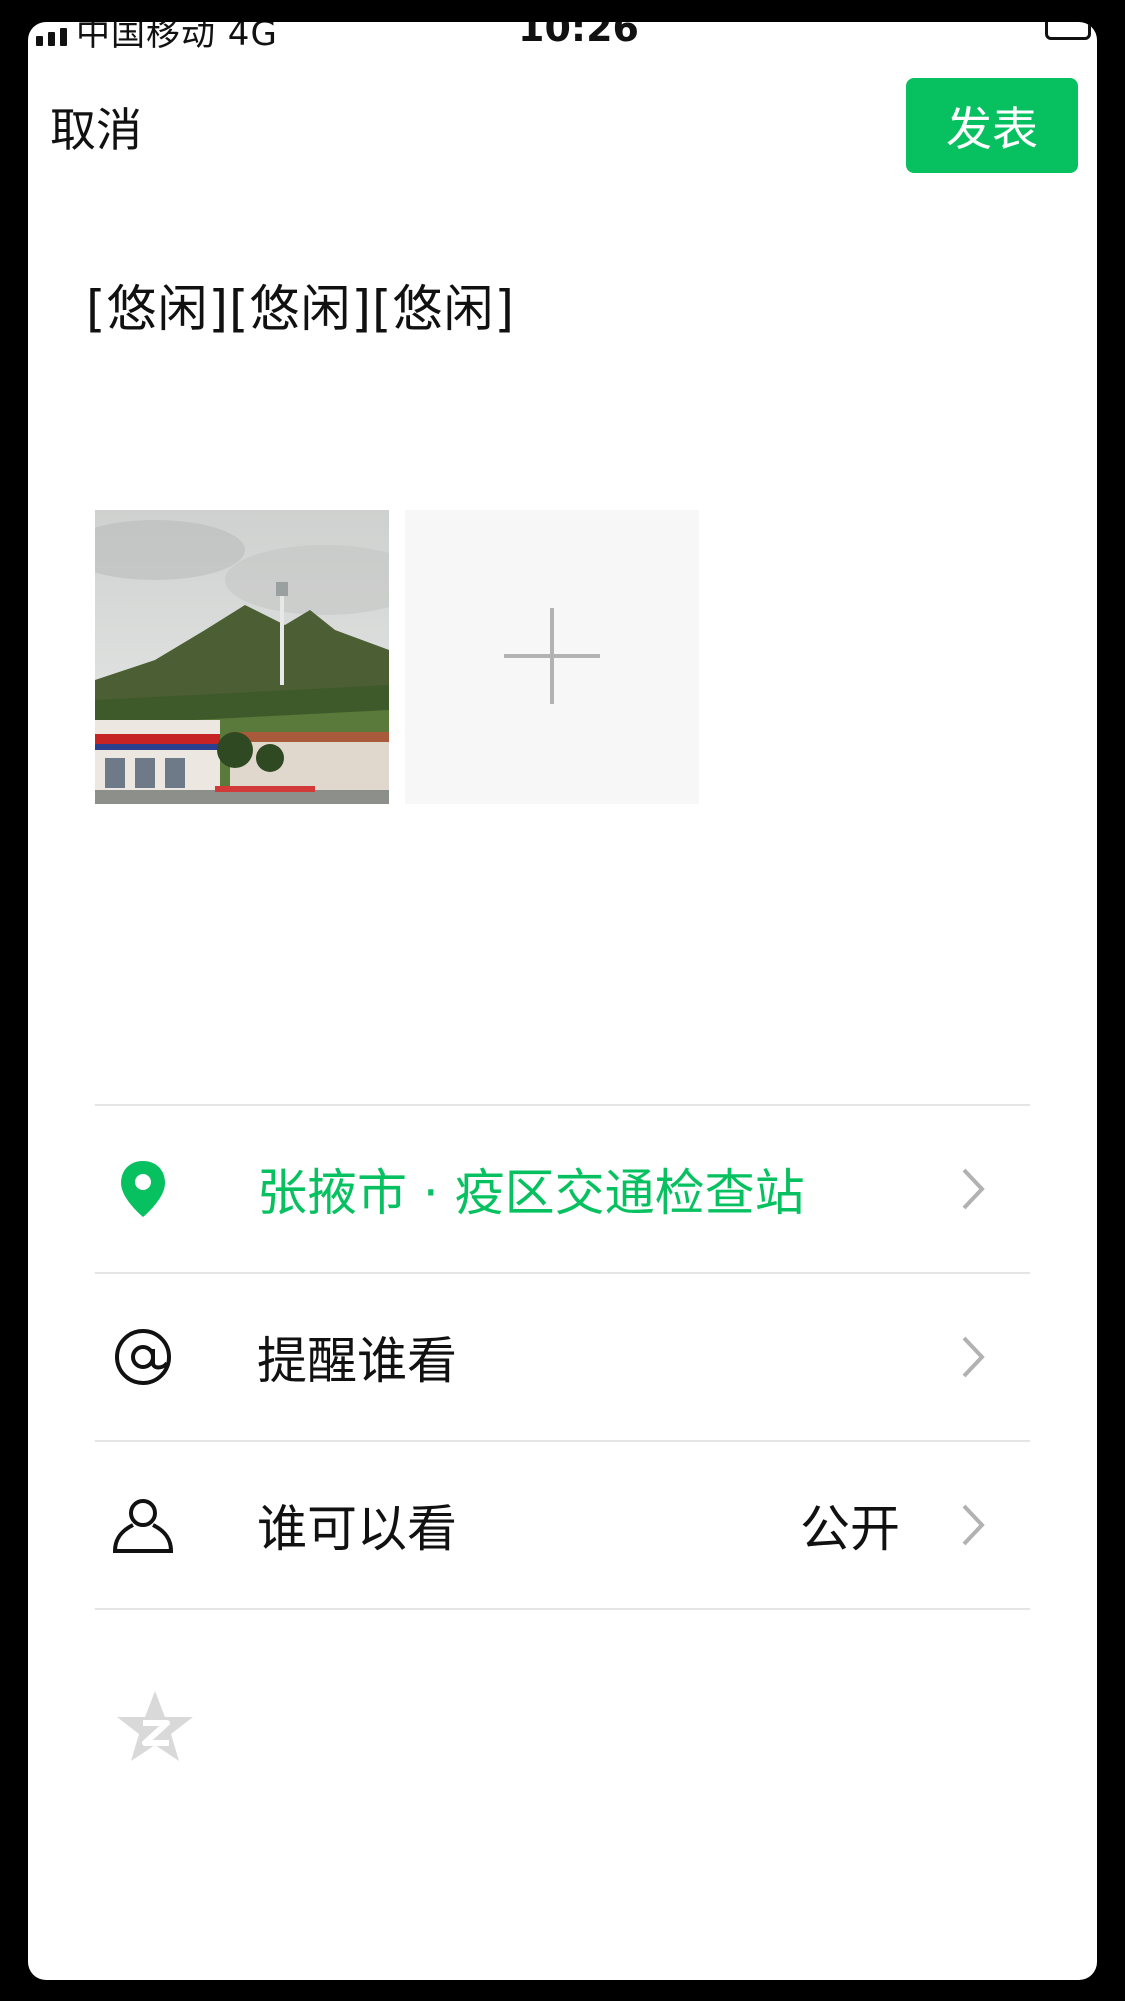 This screenshot has height=2001, width=1125. What do you see at coordinates (562, 1525) in the screenshot?
I see `visibility-row: 谁可以看 公开` at bounding box center [562, 1525].